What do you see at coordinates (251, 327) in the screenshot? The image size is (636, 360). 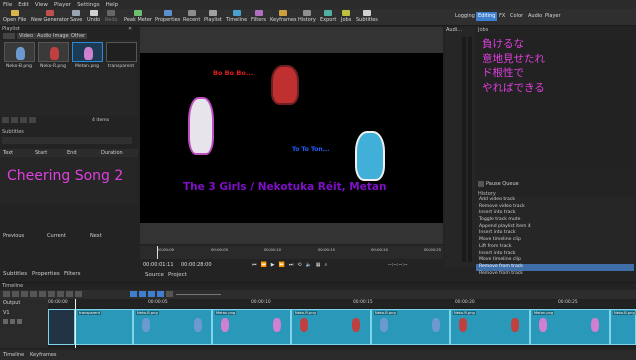 I see `timeline-clip: Metan.png` at bounding box center [251, 327].